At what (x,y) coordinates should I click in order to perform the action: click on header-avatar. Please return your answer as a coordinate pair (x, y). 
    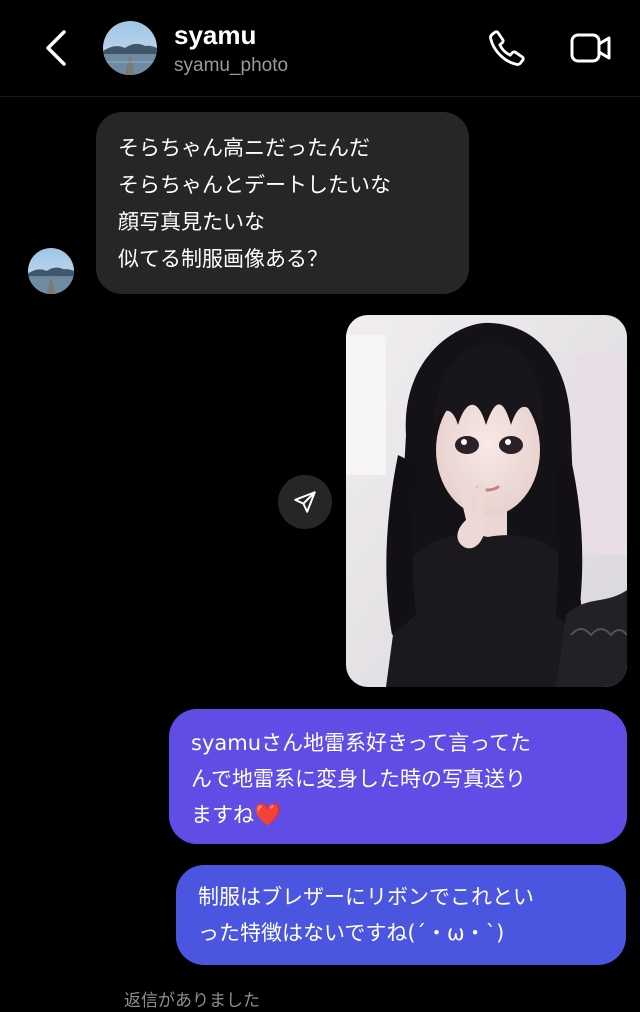
    Looking at the image, I should click on (130, 48).